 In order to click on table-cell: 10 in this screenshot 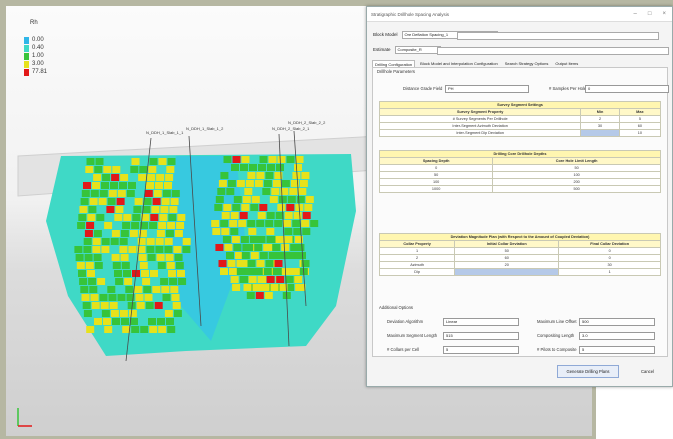, I will do `click(640, 133)`.